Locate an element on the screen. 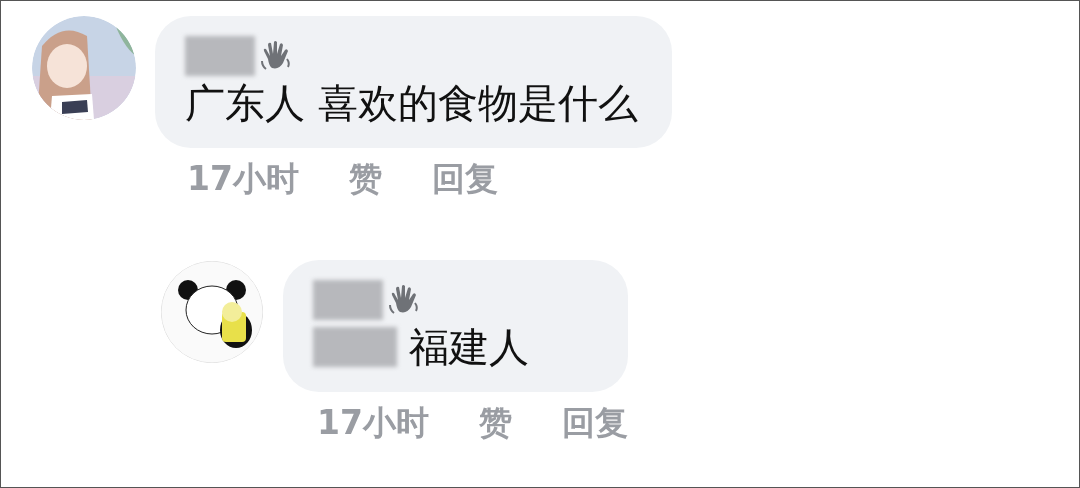  comment-text: 广东人 喜欢的食物是什么 is located at coordinates (411, 103).